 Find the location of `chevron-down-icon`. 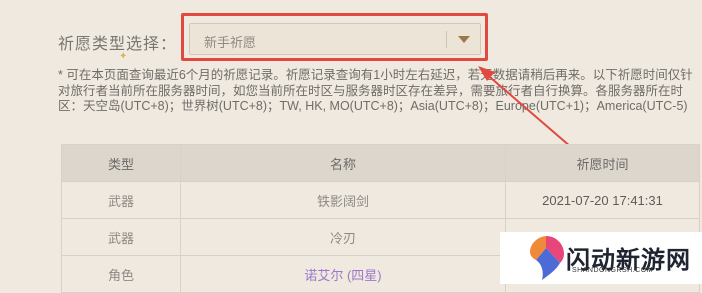

chevron-down-icon is located at coordinates (464, 39).